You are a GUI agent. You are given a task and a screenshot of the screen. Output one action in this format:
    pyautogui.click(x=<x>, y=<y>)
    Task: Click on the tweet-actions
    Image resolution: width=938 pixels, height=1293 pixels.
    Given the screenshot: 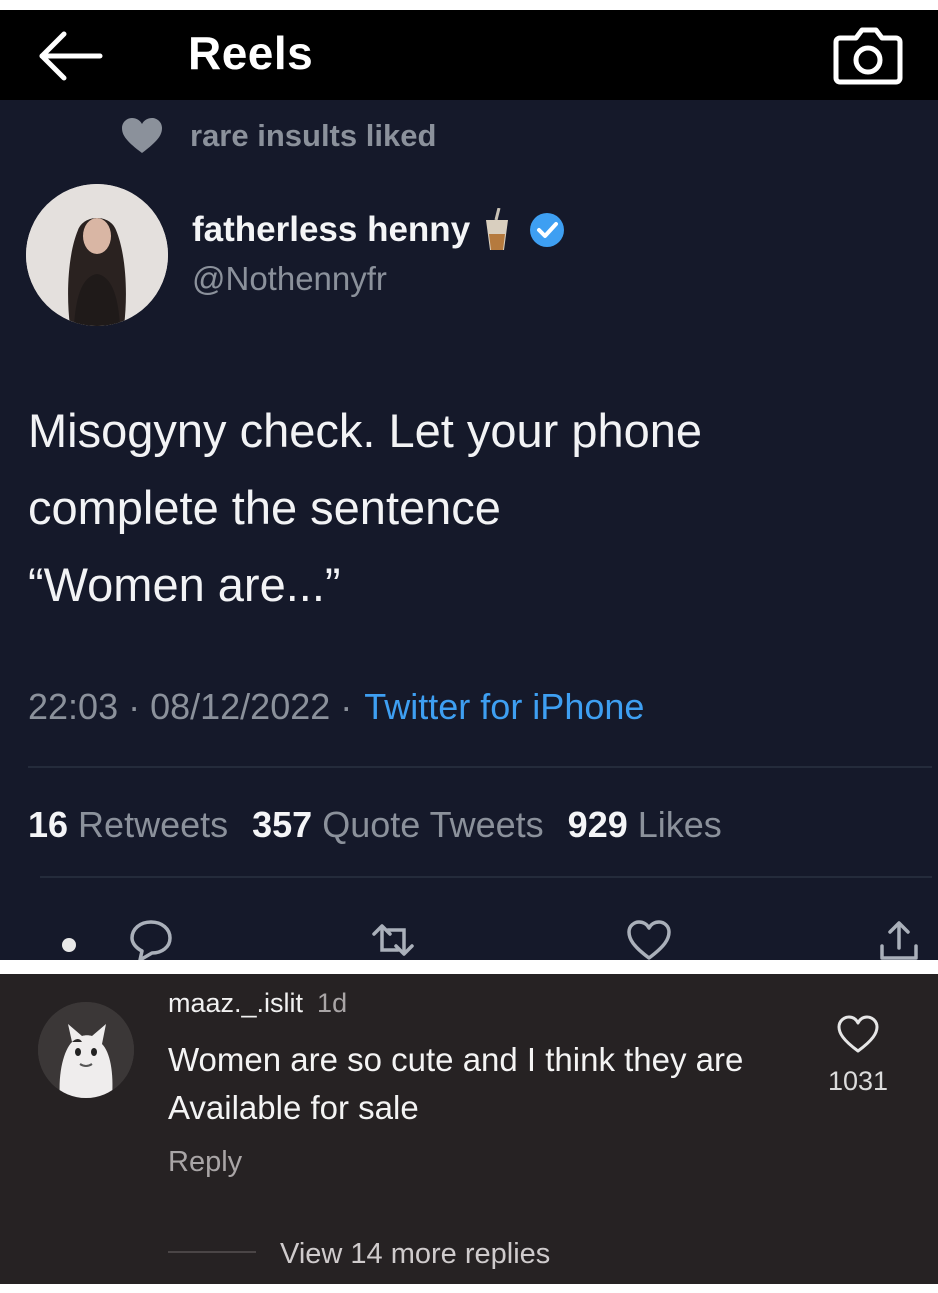 What is the action you would take?
    pyautogui.click(x=469, y=937)
    